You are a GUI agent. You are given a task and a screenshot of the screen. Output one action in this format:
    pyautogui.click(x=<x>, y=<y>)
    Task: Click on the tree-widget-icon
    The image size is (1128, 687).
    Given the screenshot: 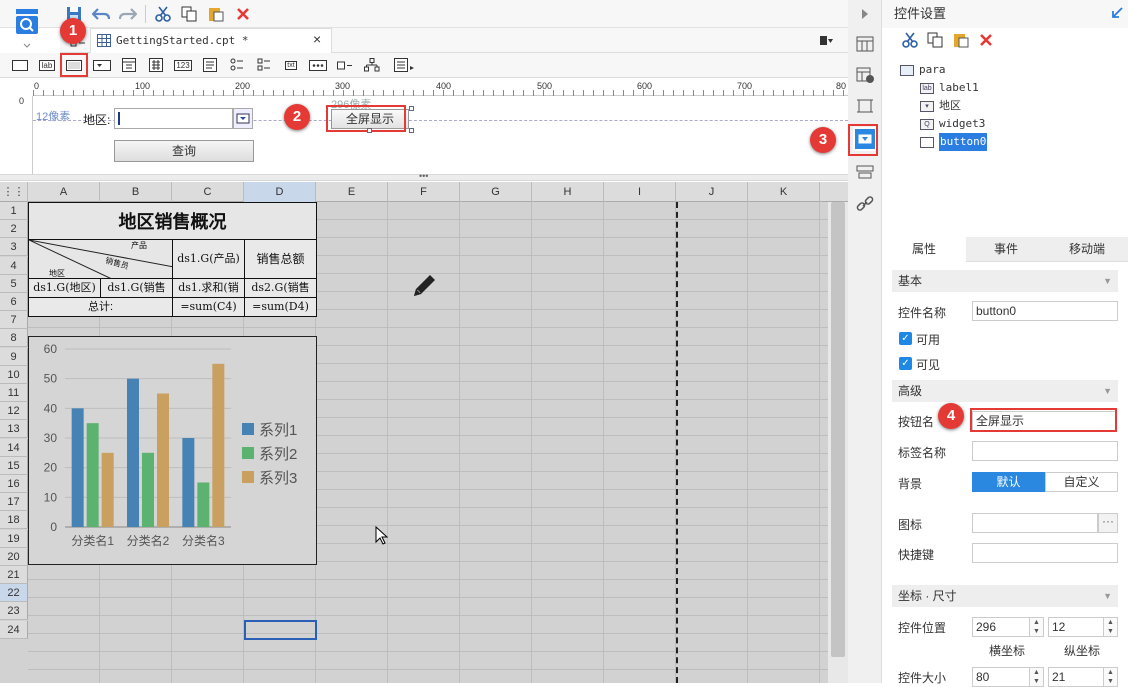 What is the action you would take?
    pyautogui.click(x=372, y=65)
    